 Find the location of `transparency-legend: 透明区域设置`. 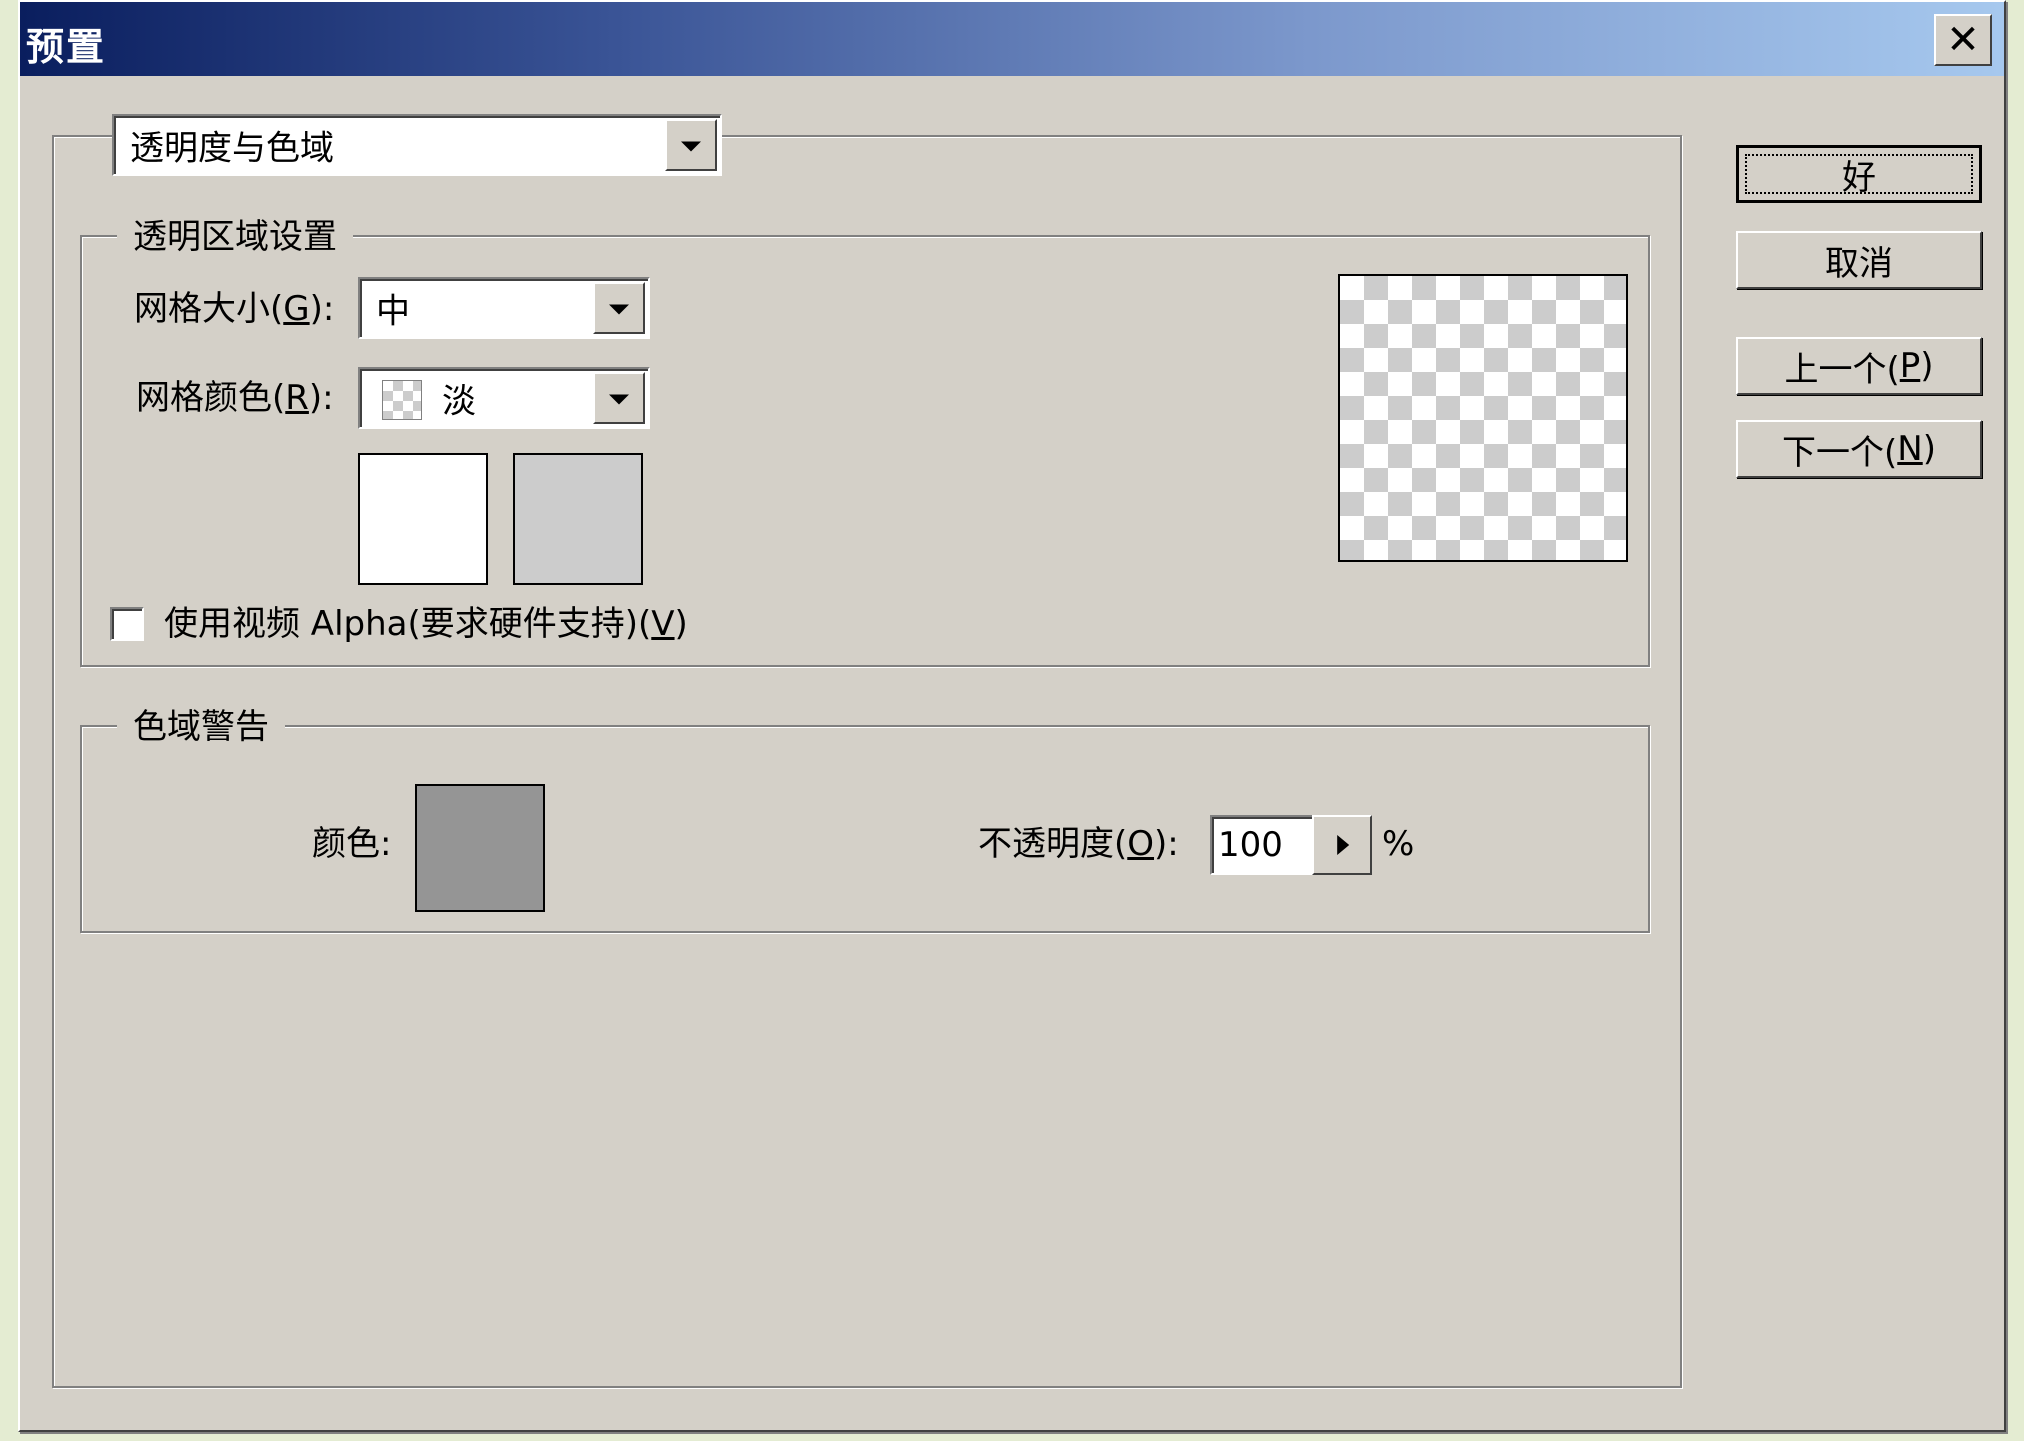

transparency-legend: 透明区域设置 is located at coordinates (235, 237).